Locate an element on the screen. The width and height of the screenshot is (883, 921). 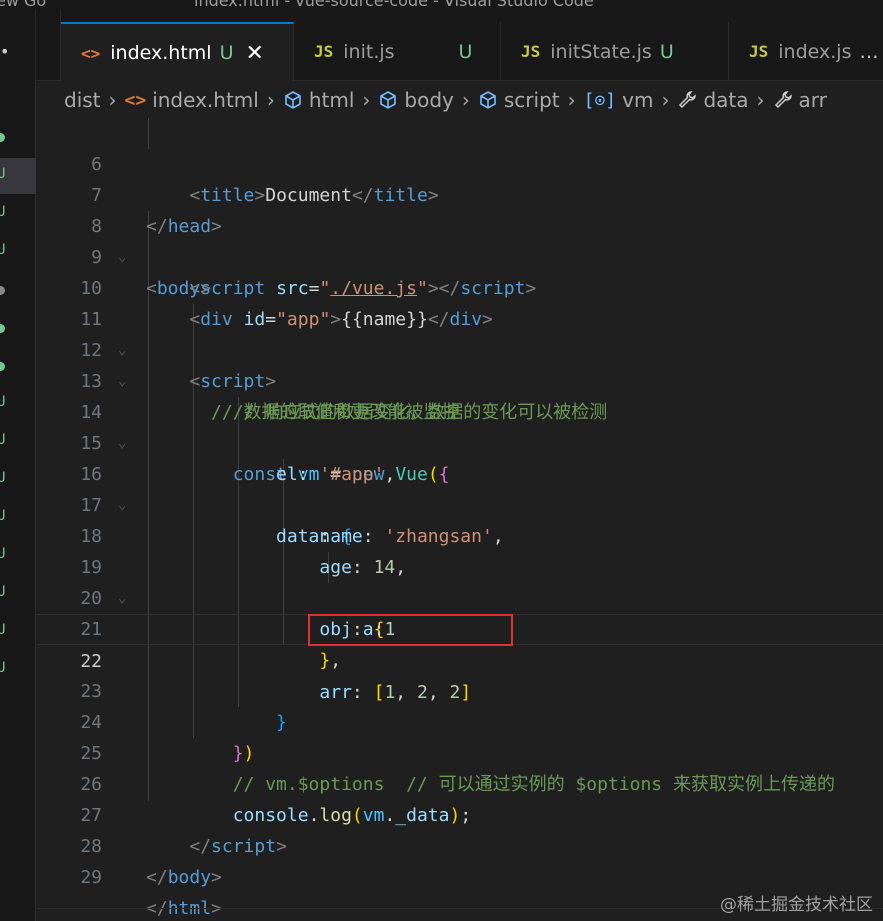
code-line: 24 }) is located at coordinates (459, 720).